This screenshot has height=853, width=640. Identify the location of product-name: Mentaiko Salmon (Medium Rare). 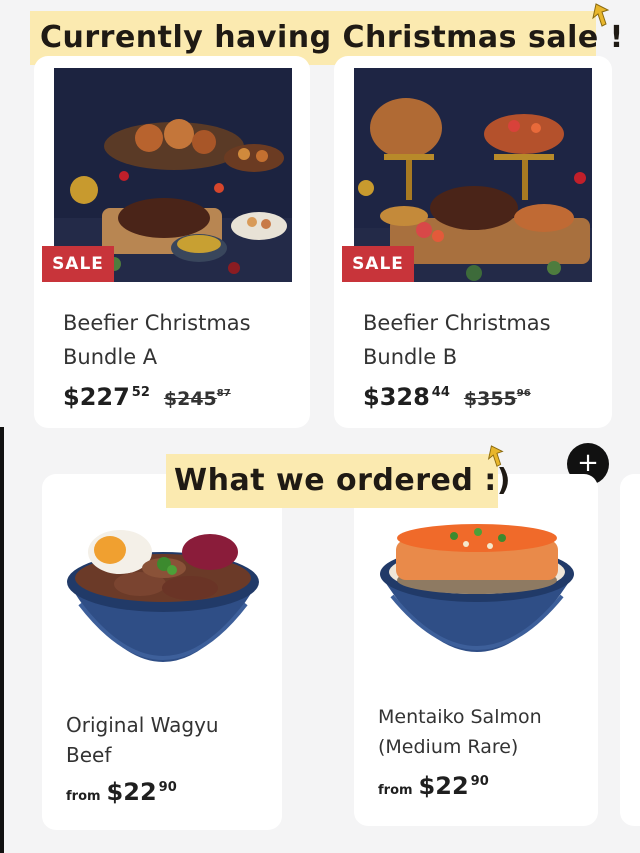
(460, 732).